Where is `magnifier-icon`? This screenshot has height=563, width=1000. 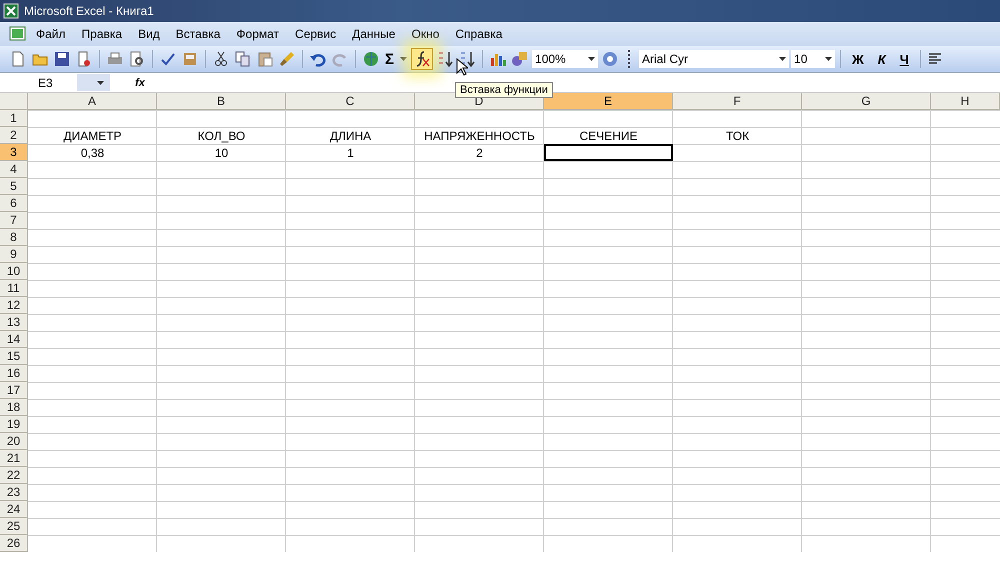 magnifier-icon is located at coordinates (137, 59).